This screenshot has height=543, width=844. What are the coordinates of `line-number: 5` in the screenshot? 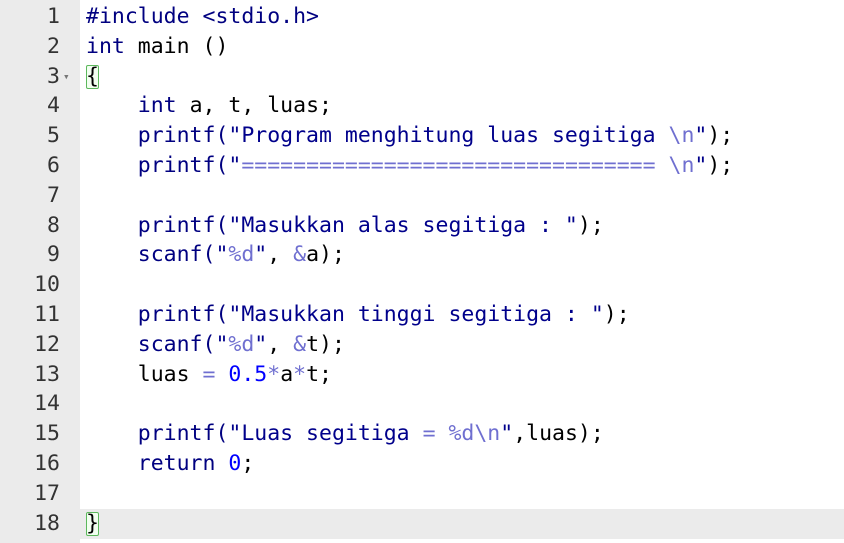 It's located at (53, 136).